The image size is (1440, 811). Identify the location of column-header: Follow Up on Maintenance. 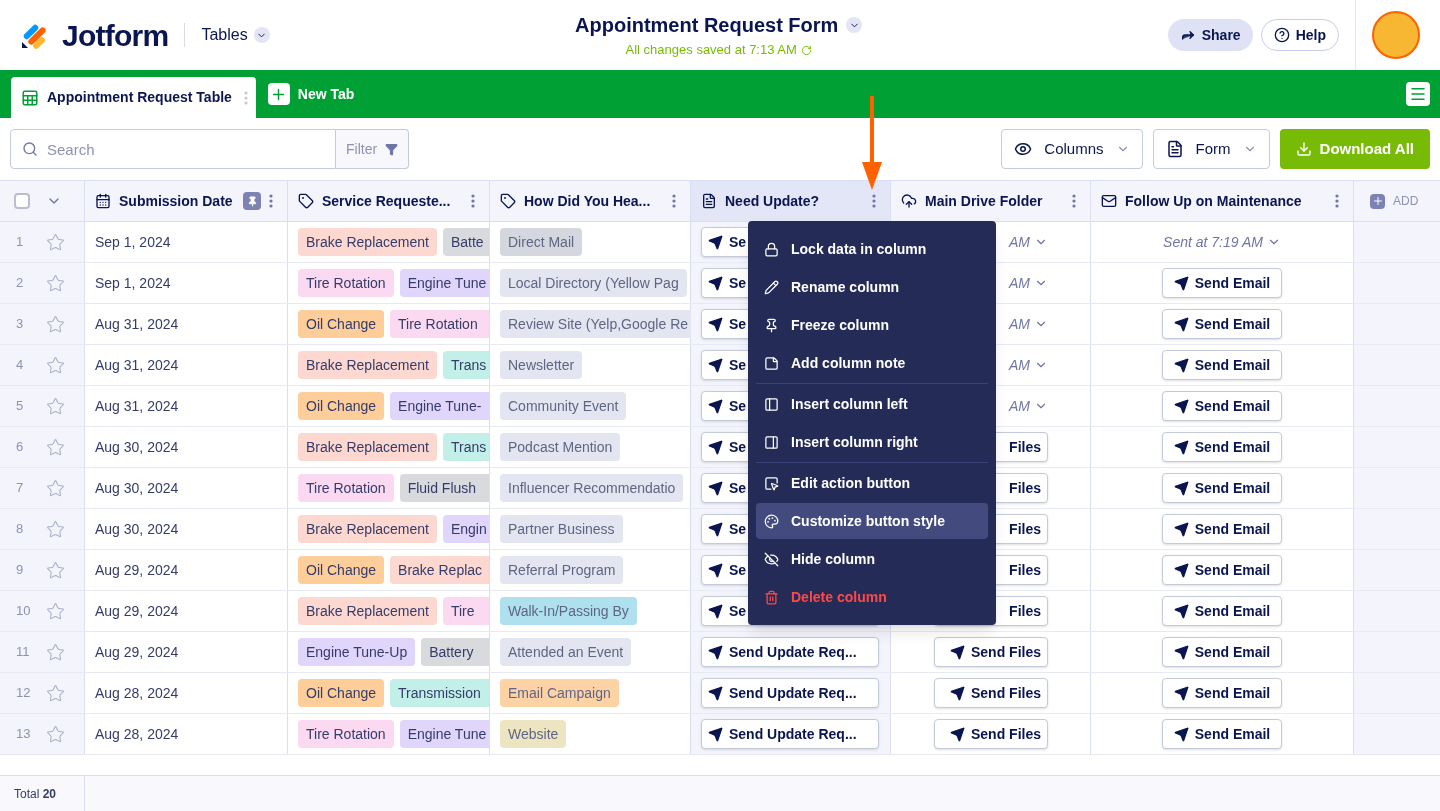
(1222, 201).